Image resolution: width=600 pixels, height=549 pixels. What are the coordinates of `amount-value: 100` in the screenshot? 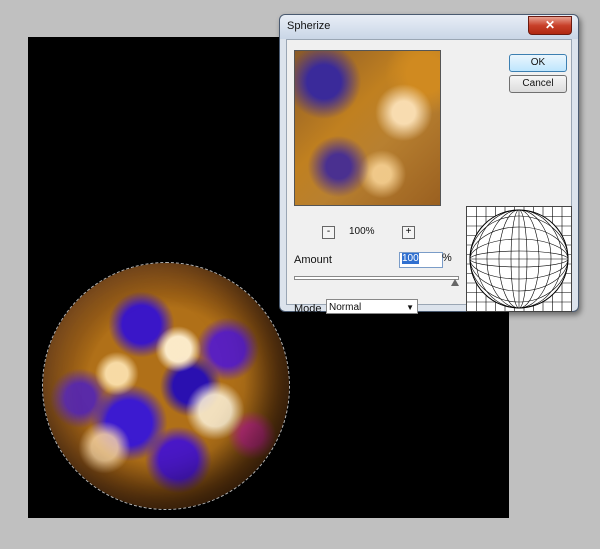 It's located at (410, 258).